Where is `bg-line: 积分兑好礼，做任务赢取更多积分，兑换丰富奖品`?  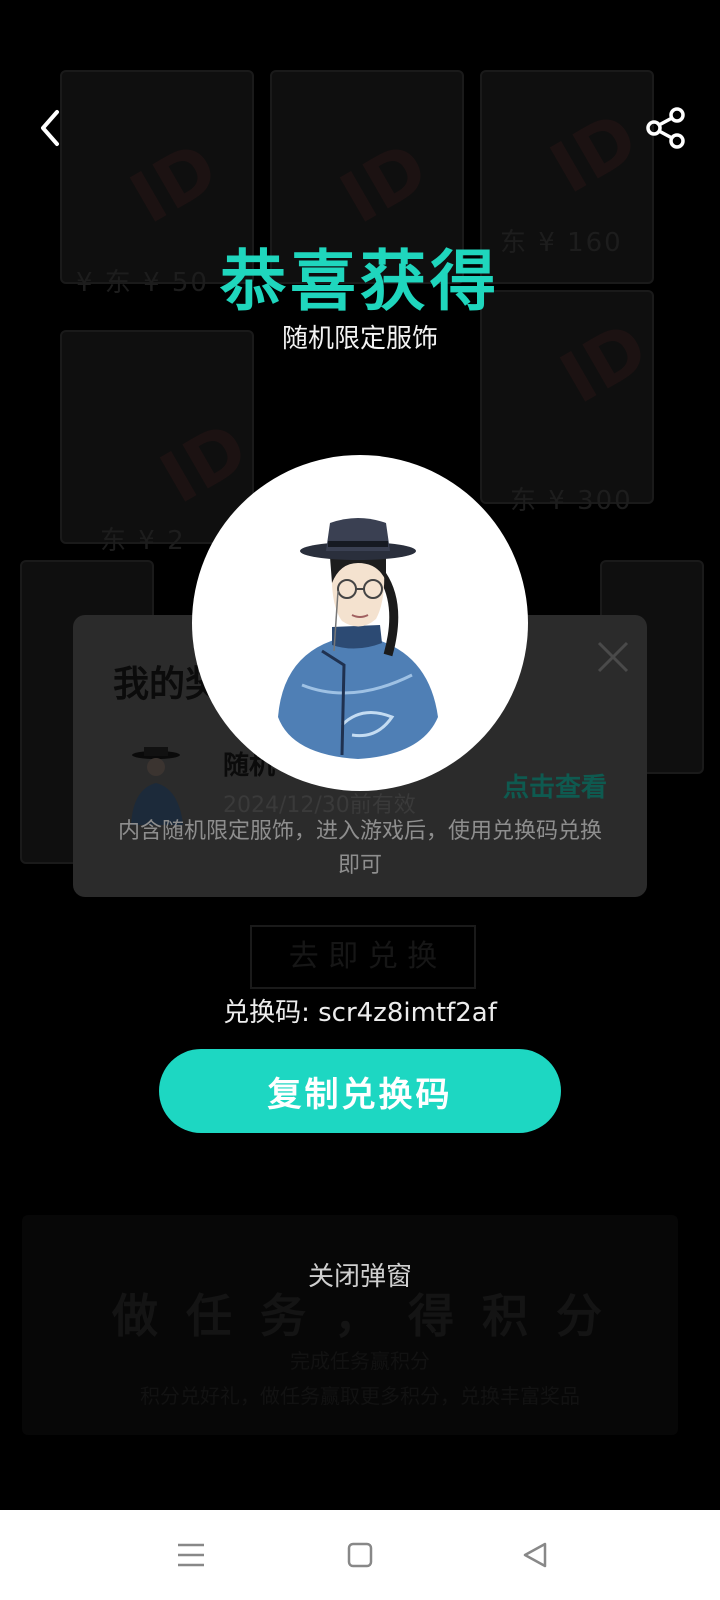
bg-line: 积分兑好礼，做任务赢取更多积分，兑换丰富奖品 is located at coordinates (360, 1396).